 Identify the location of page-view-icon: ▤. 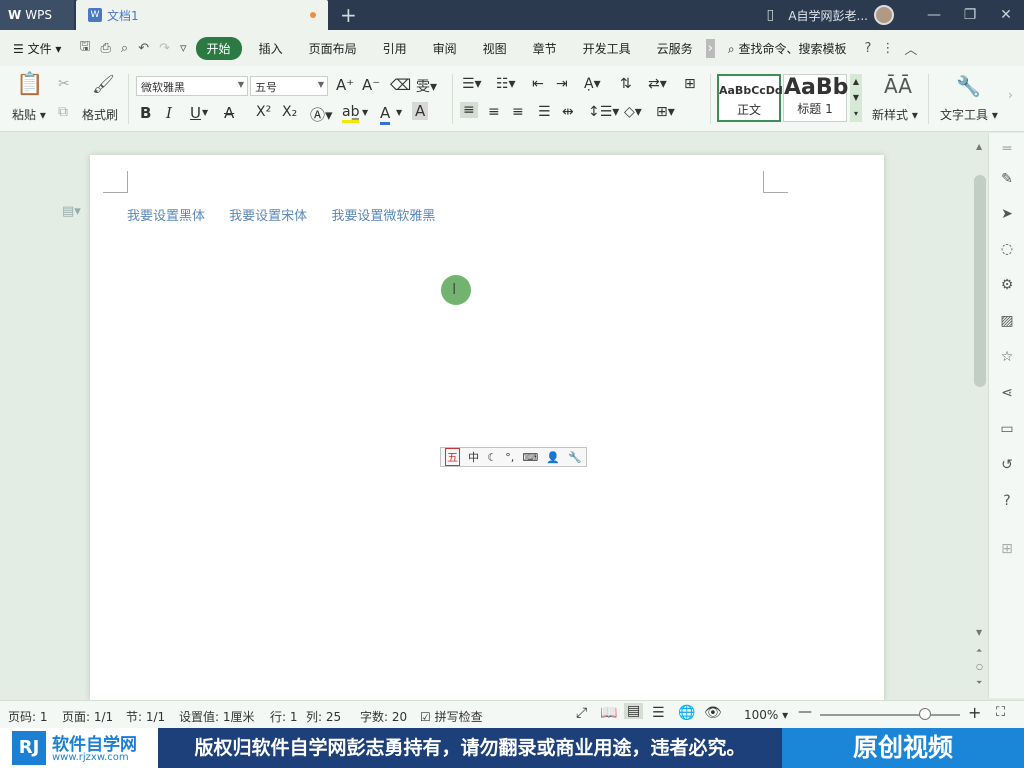
(634, 711).